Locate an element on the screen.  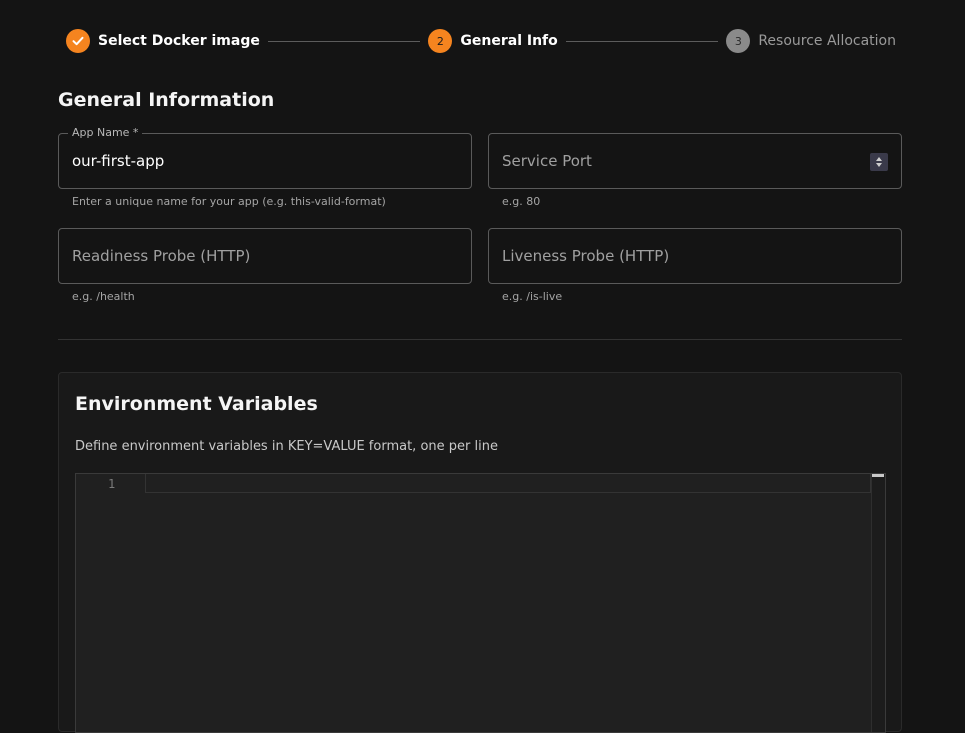
step-number-circle: 2 is located at coordinates (440, 41).